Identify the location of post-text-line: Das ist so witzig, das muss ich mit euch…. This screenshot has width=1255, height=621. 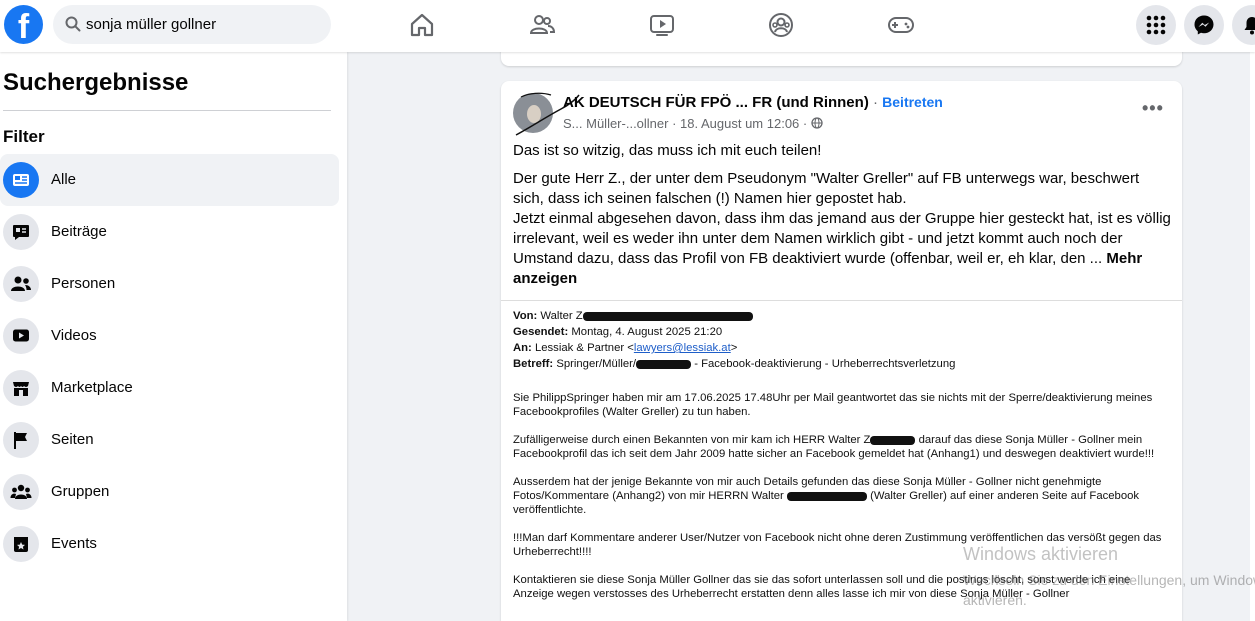
(667, 150).